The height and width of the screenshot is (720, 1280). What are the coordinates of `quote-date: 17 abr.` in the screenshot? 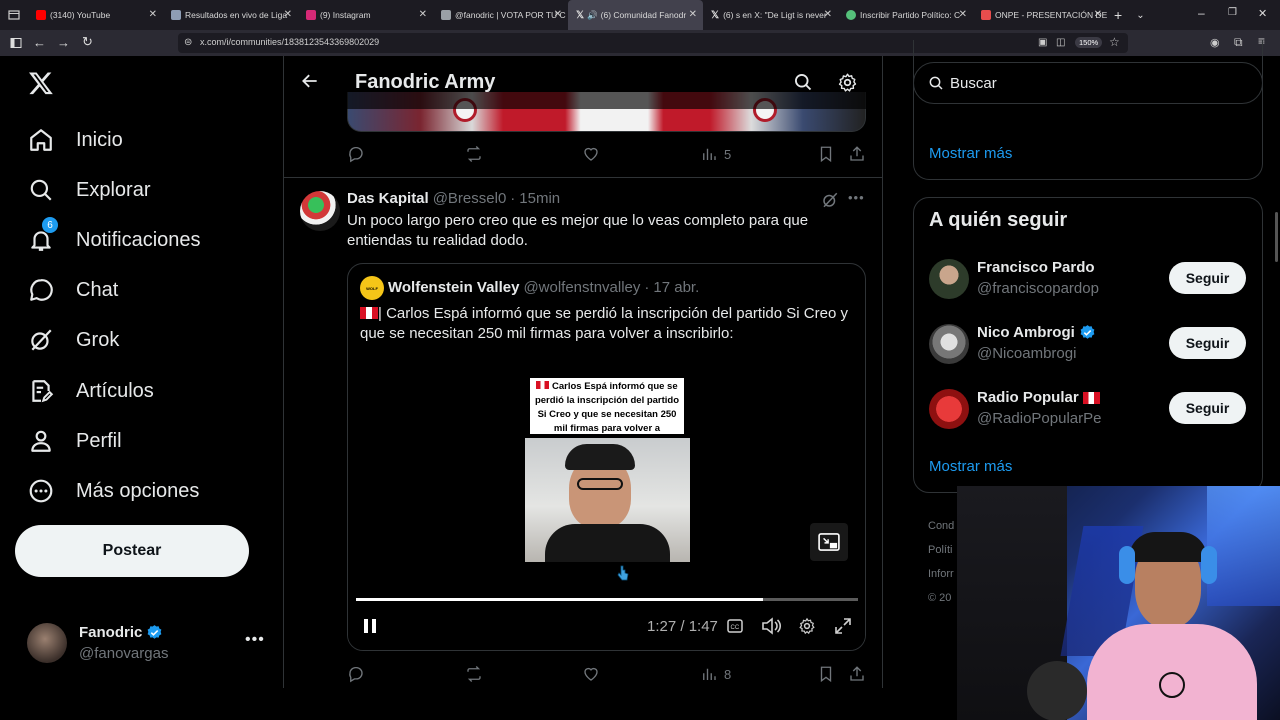 It's located at (676, 287).